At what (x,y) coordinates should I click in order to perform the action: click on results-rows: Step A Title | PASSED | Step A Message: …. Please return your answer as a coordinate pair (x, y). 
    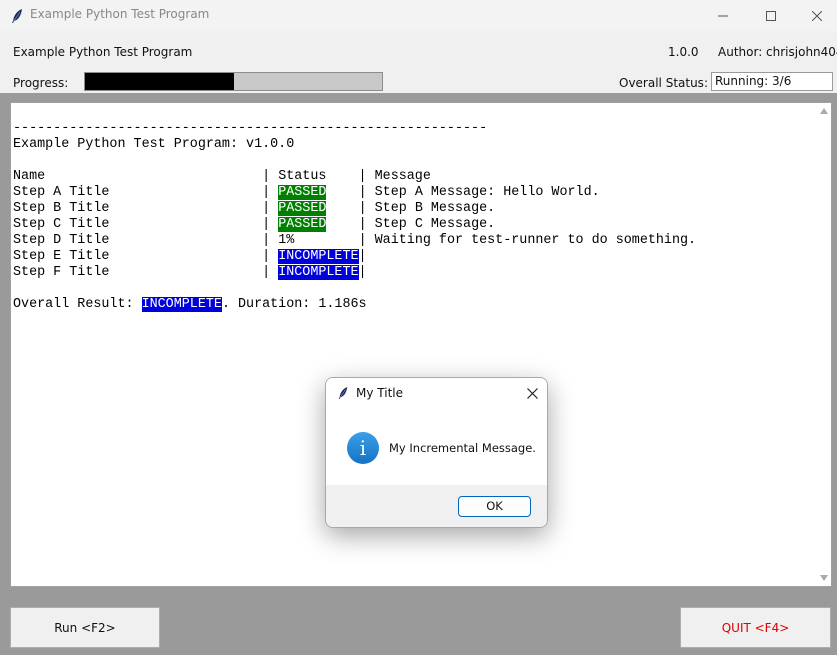
    Looking at the image, I should click on (354, 232).